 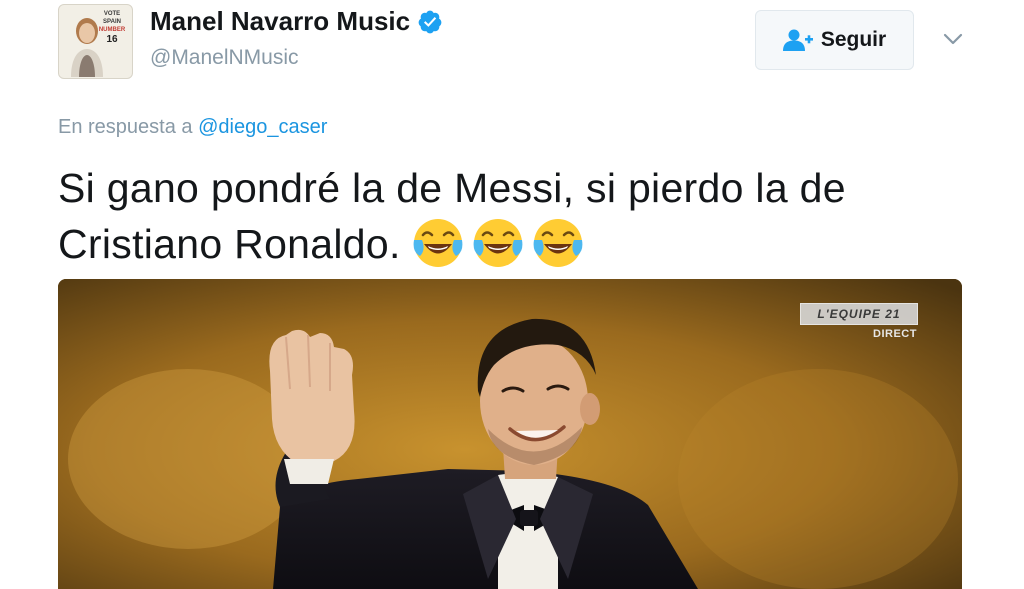 I want to click on follow-button: Seguir, so click(x=834, y=40).